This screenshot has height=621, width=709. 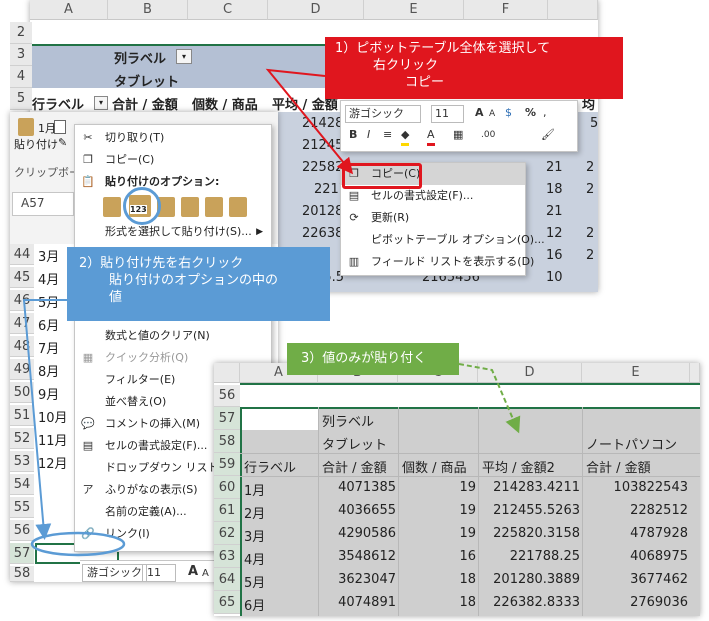 What do you see at coordinates (309, 121) in the screenshot?
I see `arrow-step1` at bounding box center [309, 121].